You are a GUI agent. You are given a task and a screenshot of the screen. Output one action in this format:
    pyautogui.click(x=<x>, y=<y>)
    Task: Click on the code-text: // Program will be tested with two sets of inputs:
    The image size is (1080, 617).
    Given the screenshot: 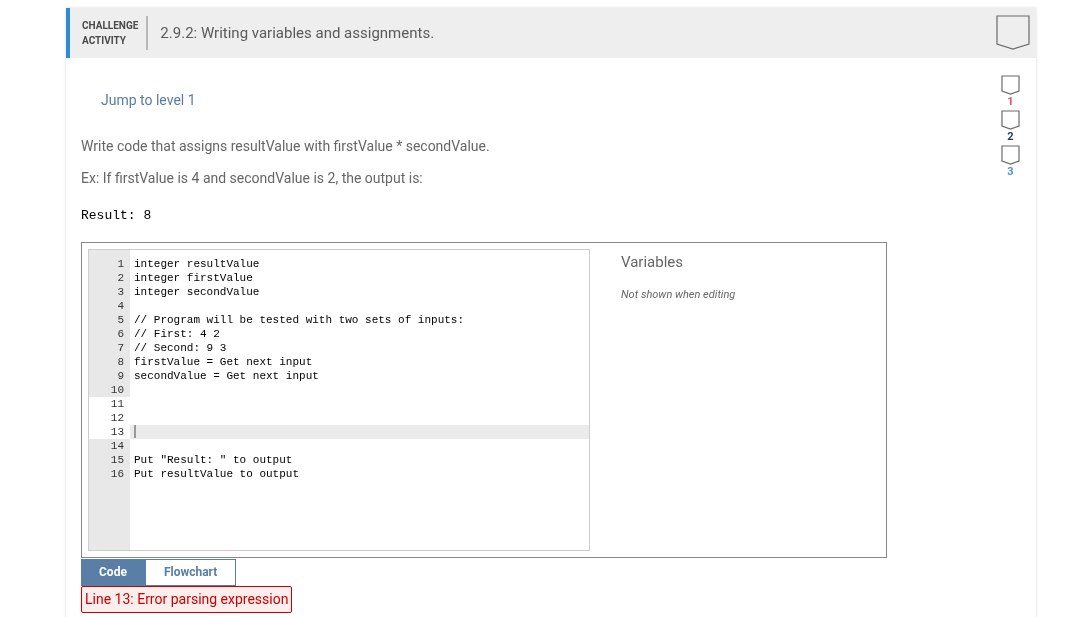 What is the action you would take?
    pyautogui.click(x=299, y=319)
    